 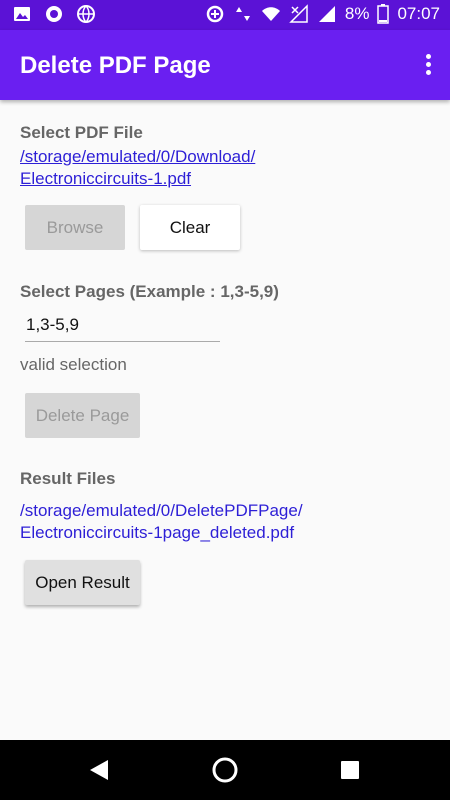 I want to click on battery-percent: 8%, so click(x=357, y=13).